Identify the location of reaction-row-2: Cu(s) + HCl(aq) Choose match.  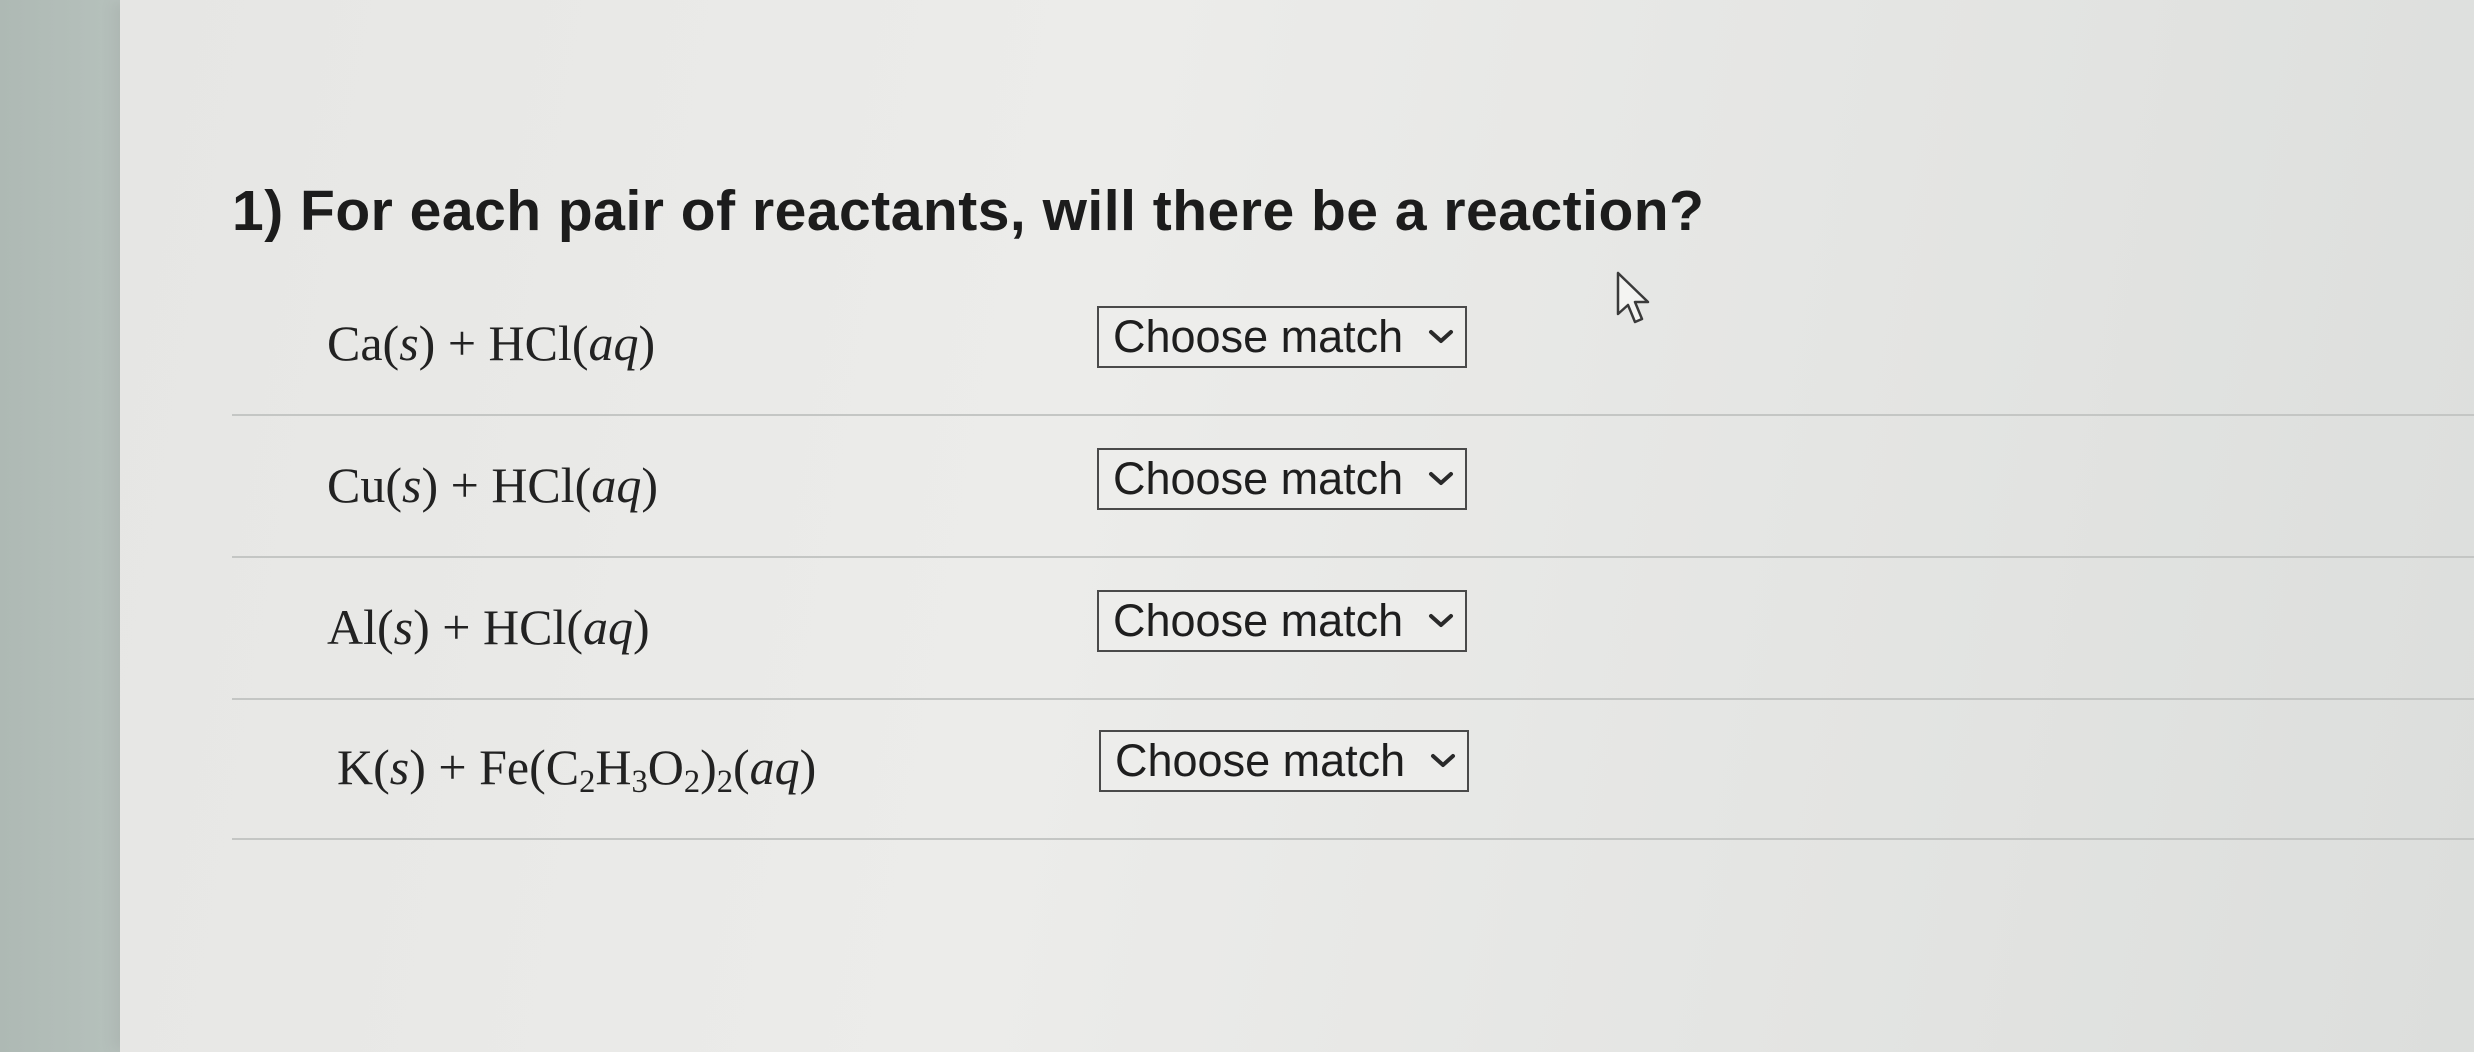
(1353, 488).